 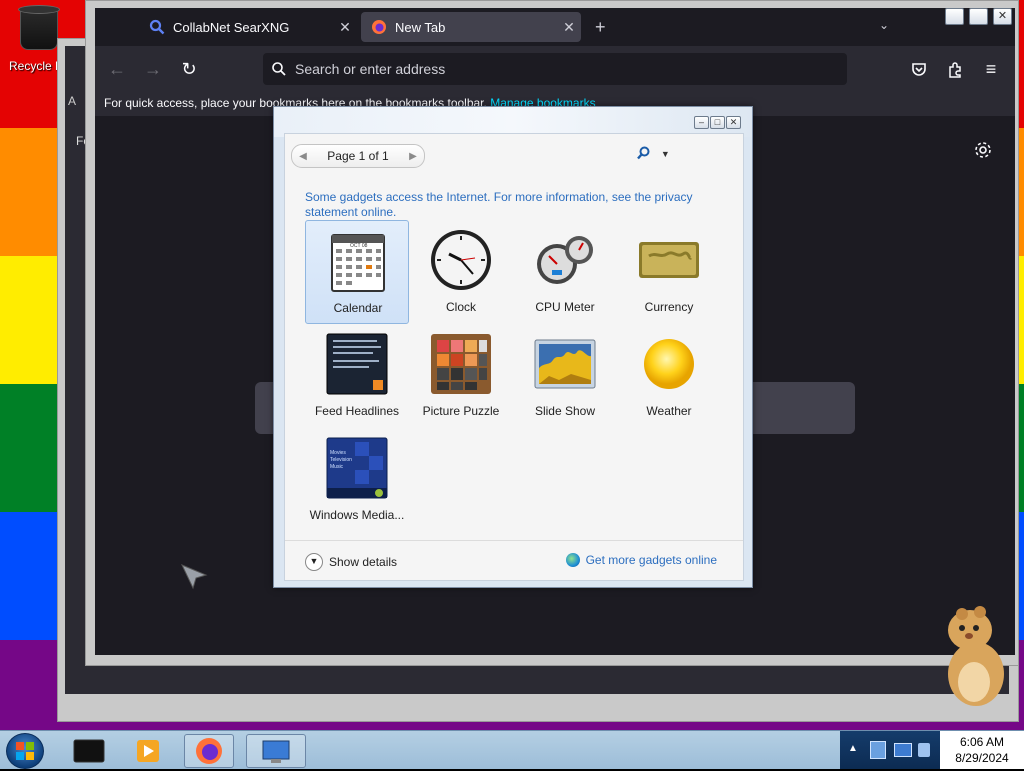 What do you see at coordinates (919, 70) in the screenshot?
I see `pocket-icon` at bounding box center [919, 70].